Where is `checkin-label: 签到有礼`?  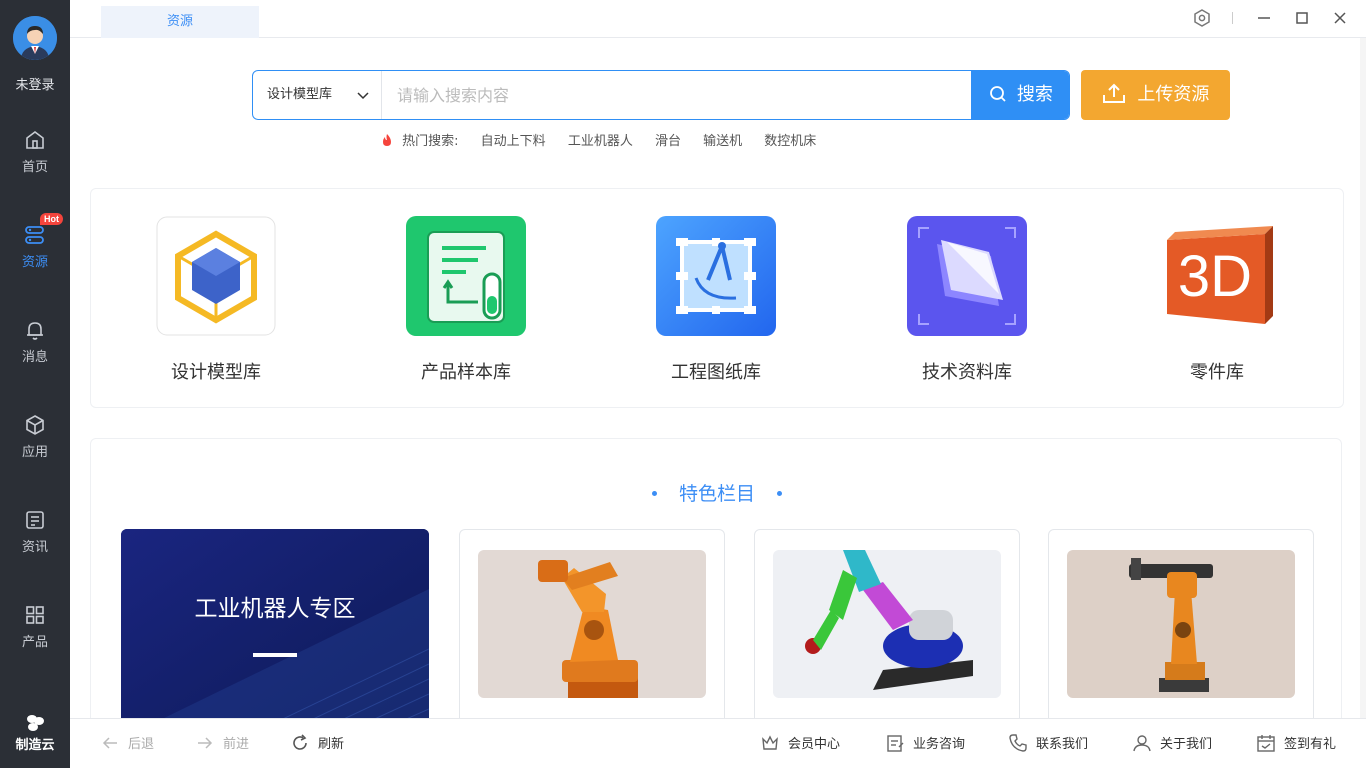 checkin-label: 签到有礼 is located at coordinates (1310, 744).